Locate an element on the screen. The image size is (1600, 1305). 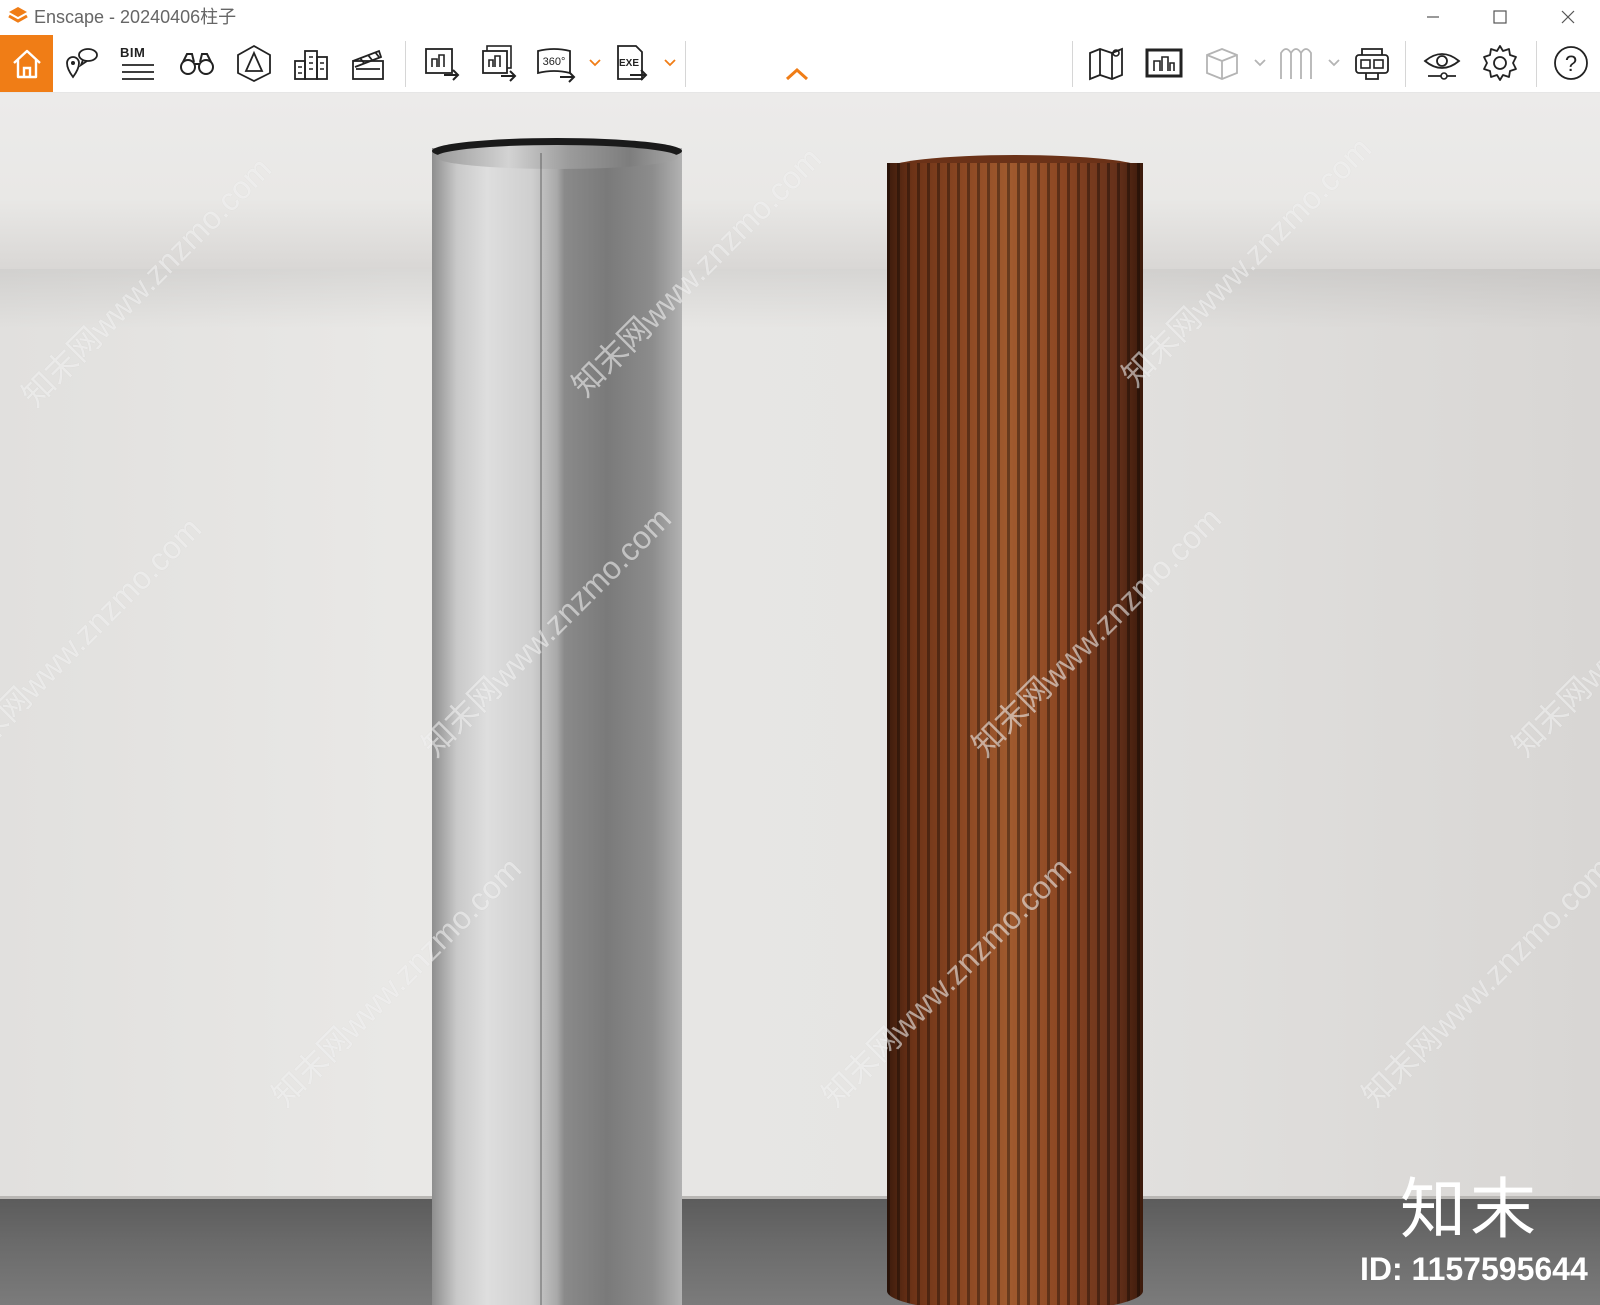
box-icon is located at coordinates (1222, 64).